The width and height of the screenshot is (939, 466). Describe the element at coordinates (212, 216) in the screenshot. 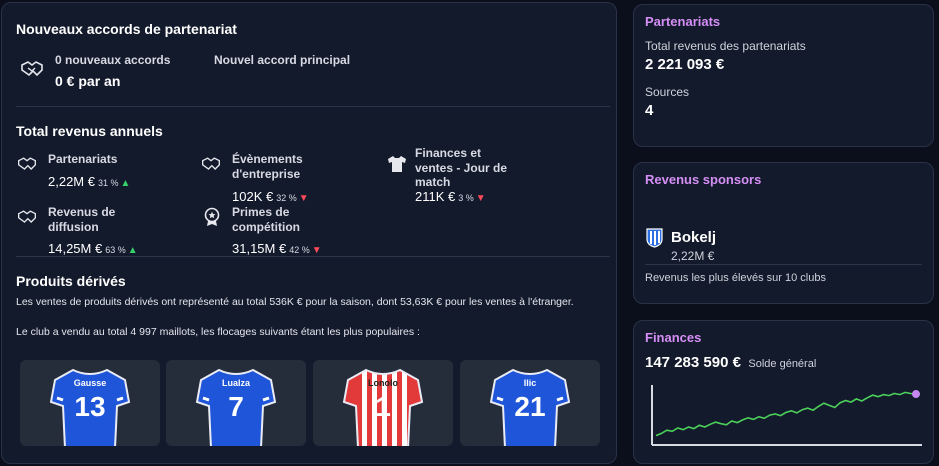

I see `medal-icon` at that location.